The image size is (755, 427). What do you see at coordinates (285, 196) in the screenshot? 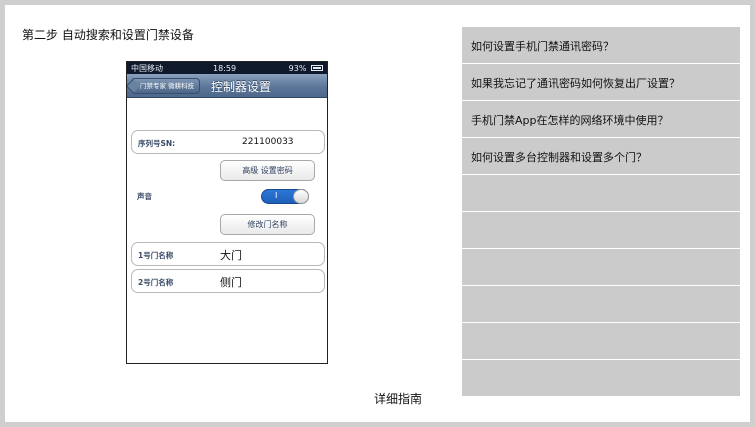
I see `sound-toggle: I` at bounding box center [285, 196].